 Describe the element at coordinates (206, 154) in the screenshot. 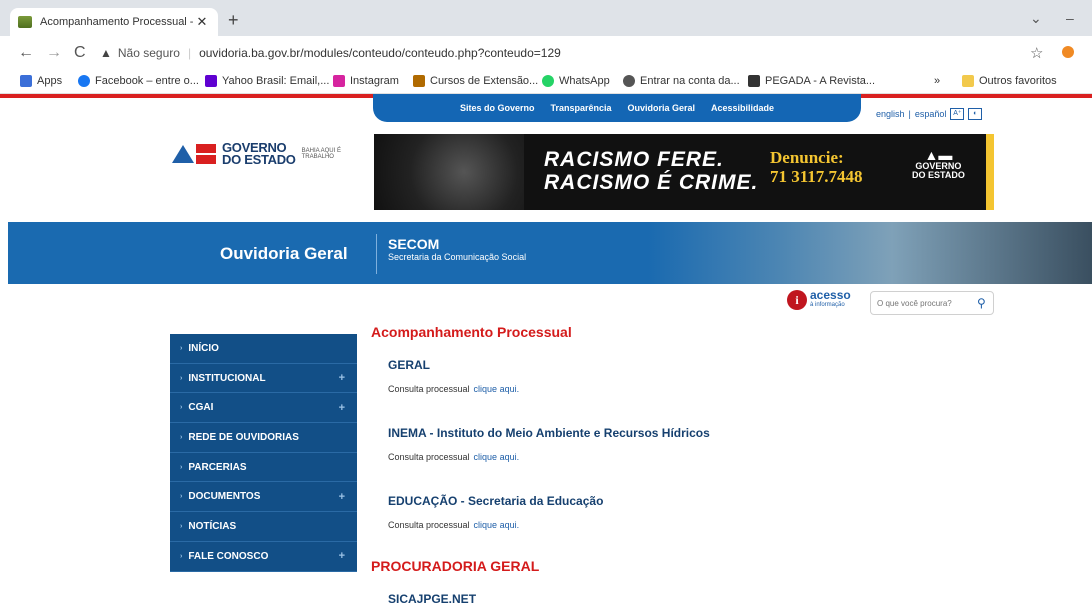

I see `logo-bars-icon` at that location.